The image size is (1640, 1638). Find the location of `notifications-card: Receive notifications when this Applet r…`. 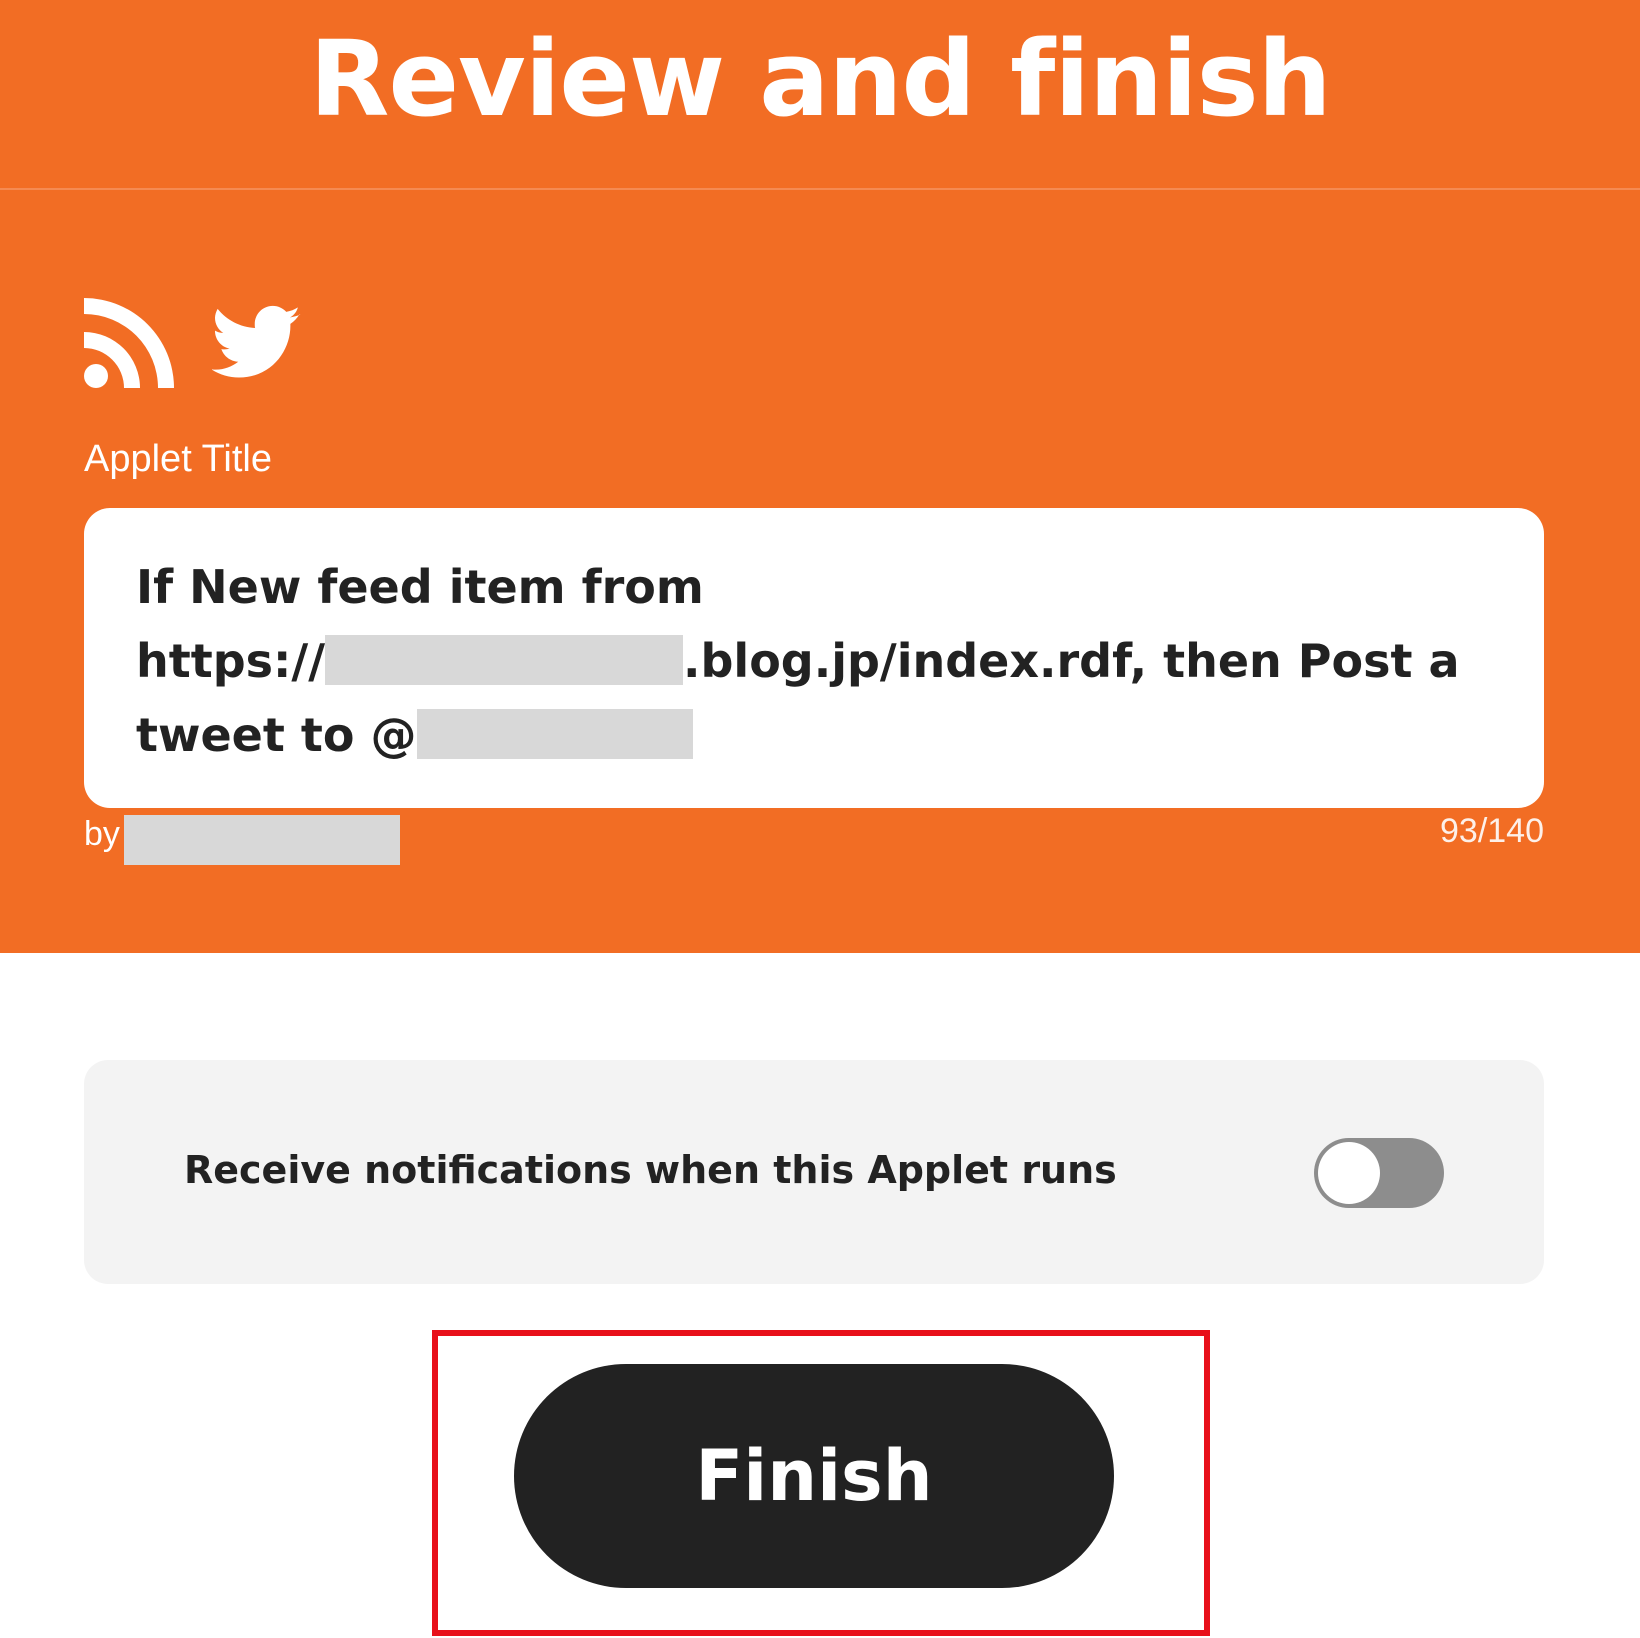

notifications-card: Receive notifications when this Applet r… is located at coordinates (814, 1172).